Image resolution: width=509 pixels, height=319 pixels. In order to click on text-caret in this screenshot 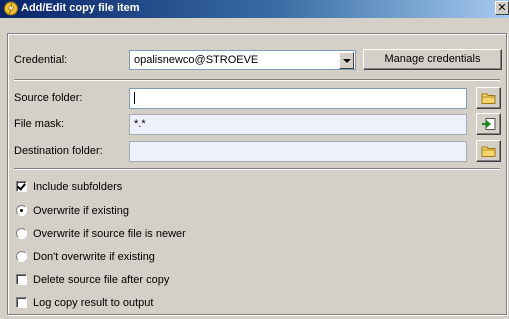, I will do `click(134, 98)`.